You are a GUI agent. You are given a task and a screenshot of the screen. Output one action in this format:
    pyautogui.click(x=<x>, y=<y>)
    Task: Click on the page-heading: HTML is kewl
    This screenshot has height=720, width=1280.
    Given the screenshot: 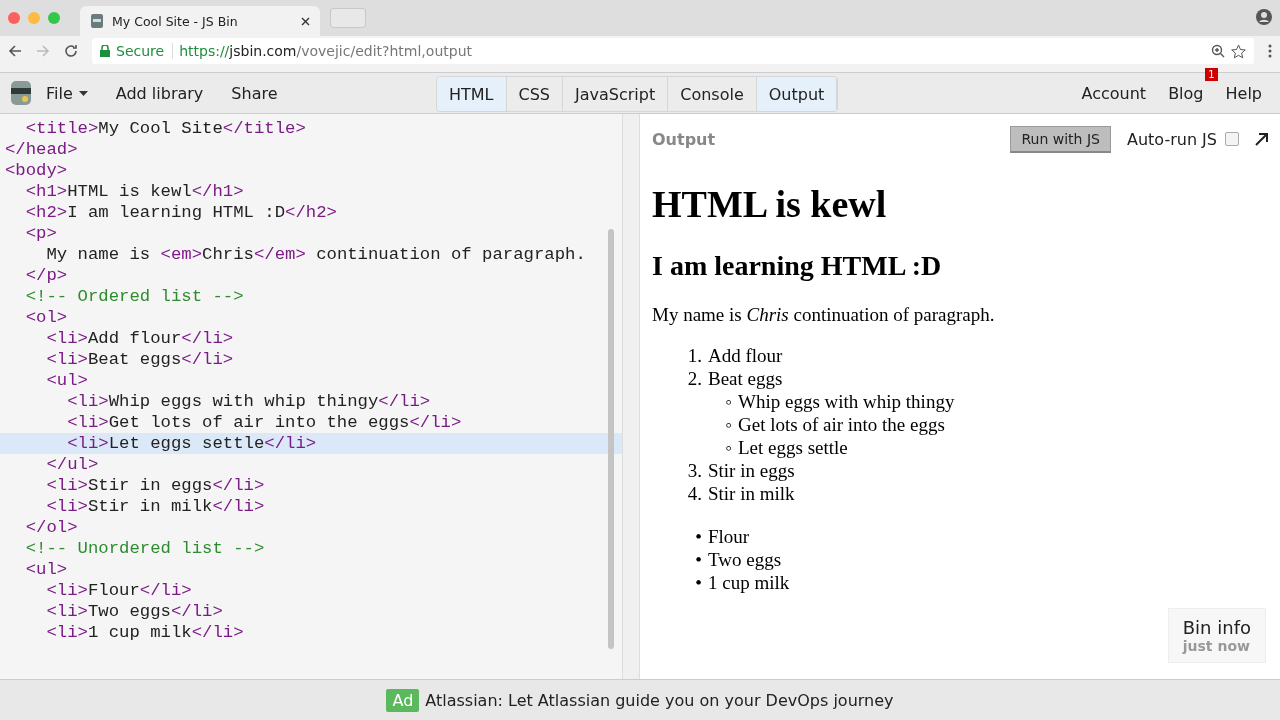 What is the action you would take?
    pyautogui.click(x=770, y=204)
    